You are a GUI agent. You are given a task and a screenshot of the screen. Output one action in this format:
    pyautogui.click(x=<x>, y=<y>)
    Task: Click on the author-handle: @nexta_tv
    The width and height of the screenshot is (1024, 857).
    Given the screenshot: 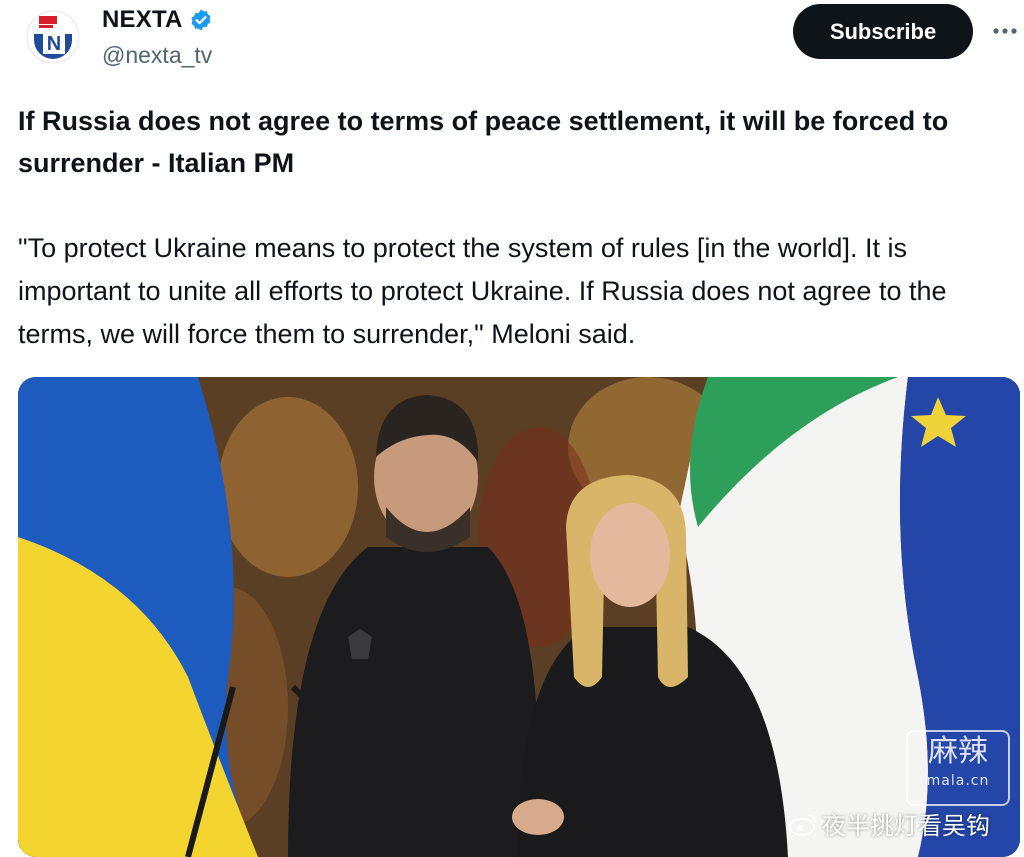 What is the action you would take?
    pyautogui.click(x=157, y=55)
    